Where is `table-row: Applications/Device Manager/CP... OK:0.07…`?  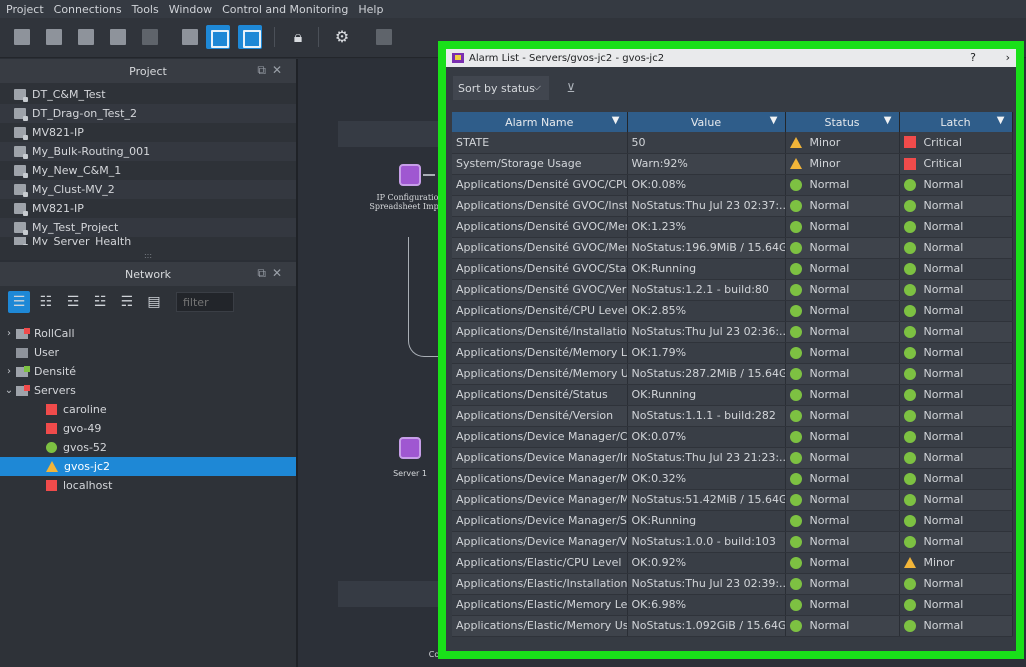 table-row: Applications/Device Manager/CP... OK:0.07… is located at coordinates (732, 437).